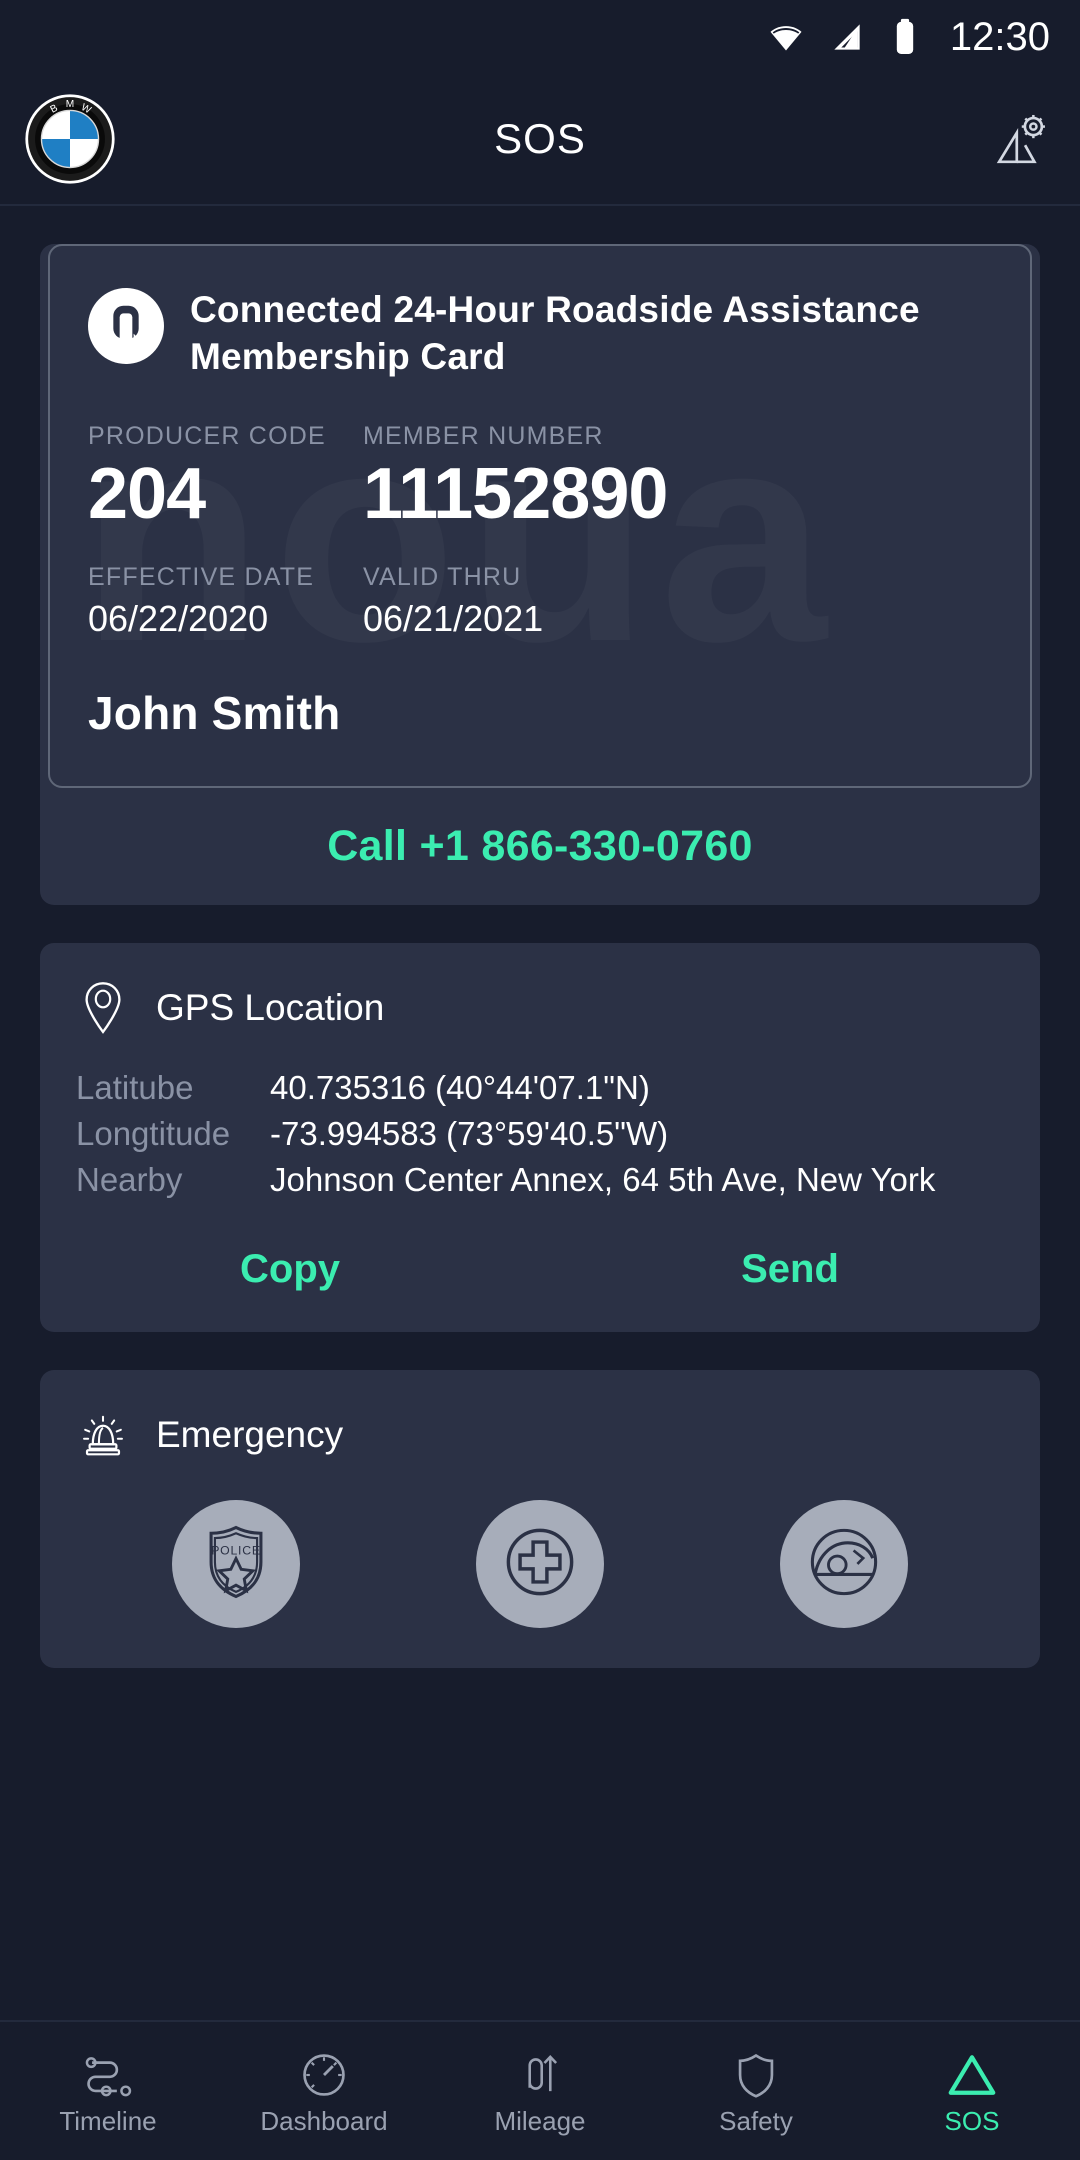 This screenshot has width=1080, height=2160. I want to click on police-button: POLICE, so click(236, 1564).